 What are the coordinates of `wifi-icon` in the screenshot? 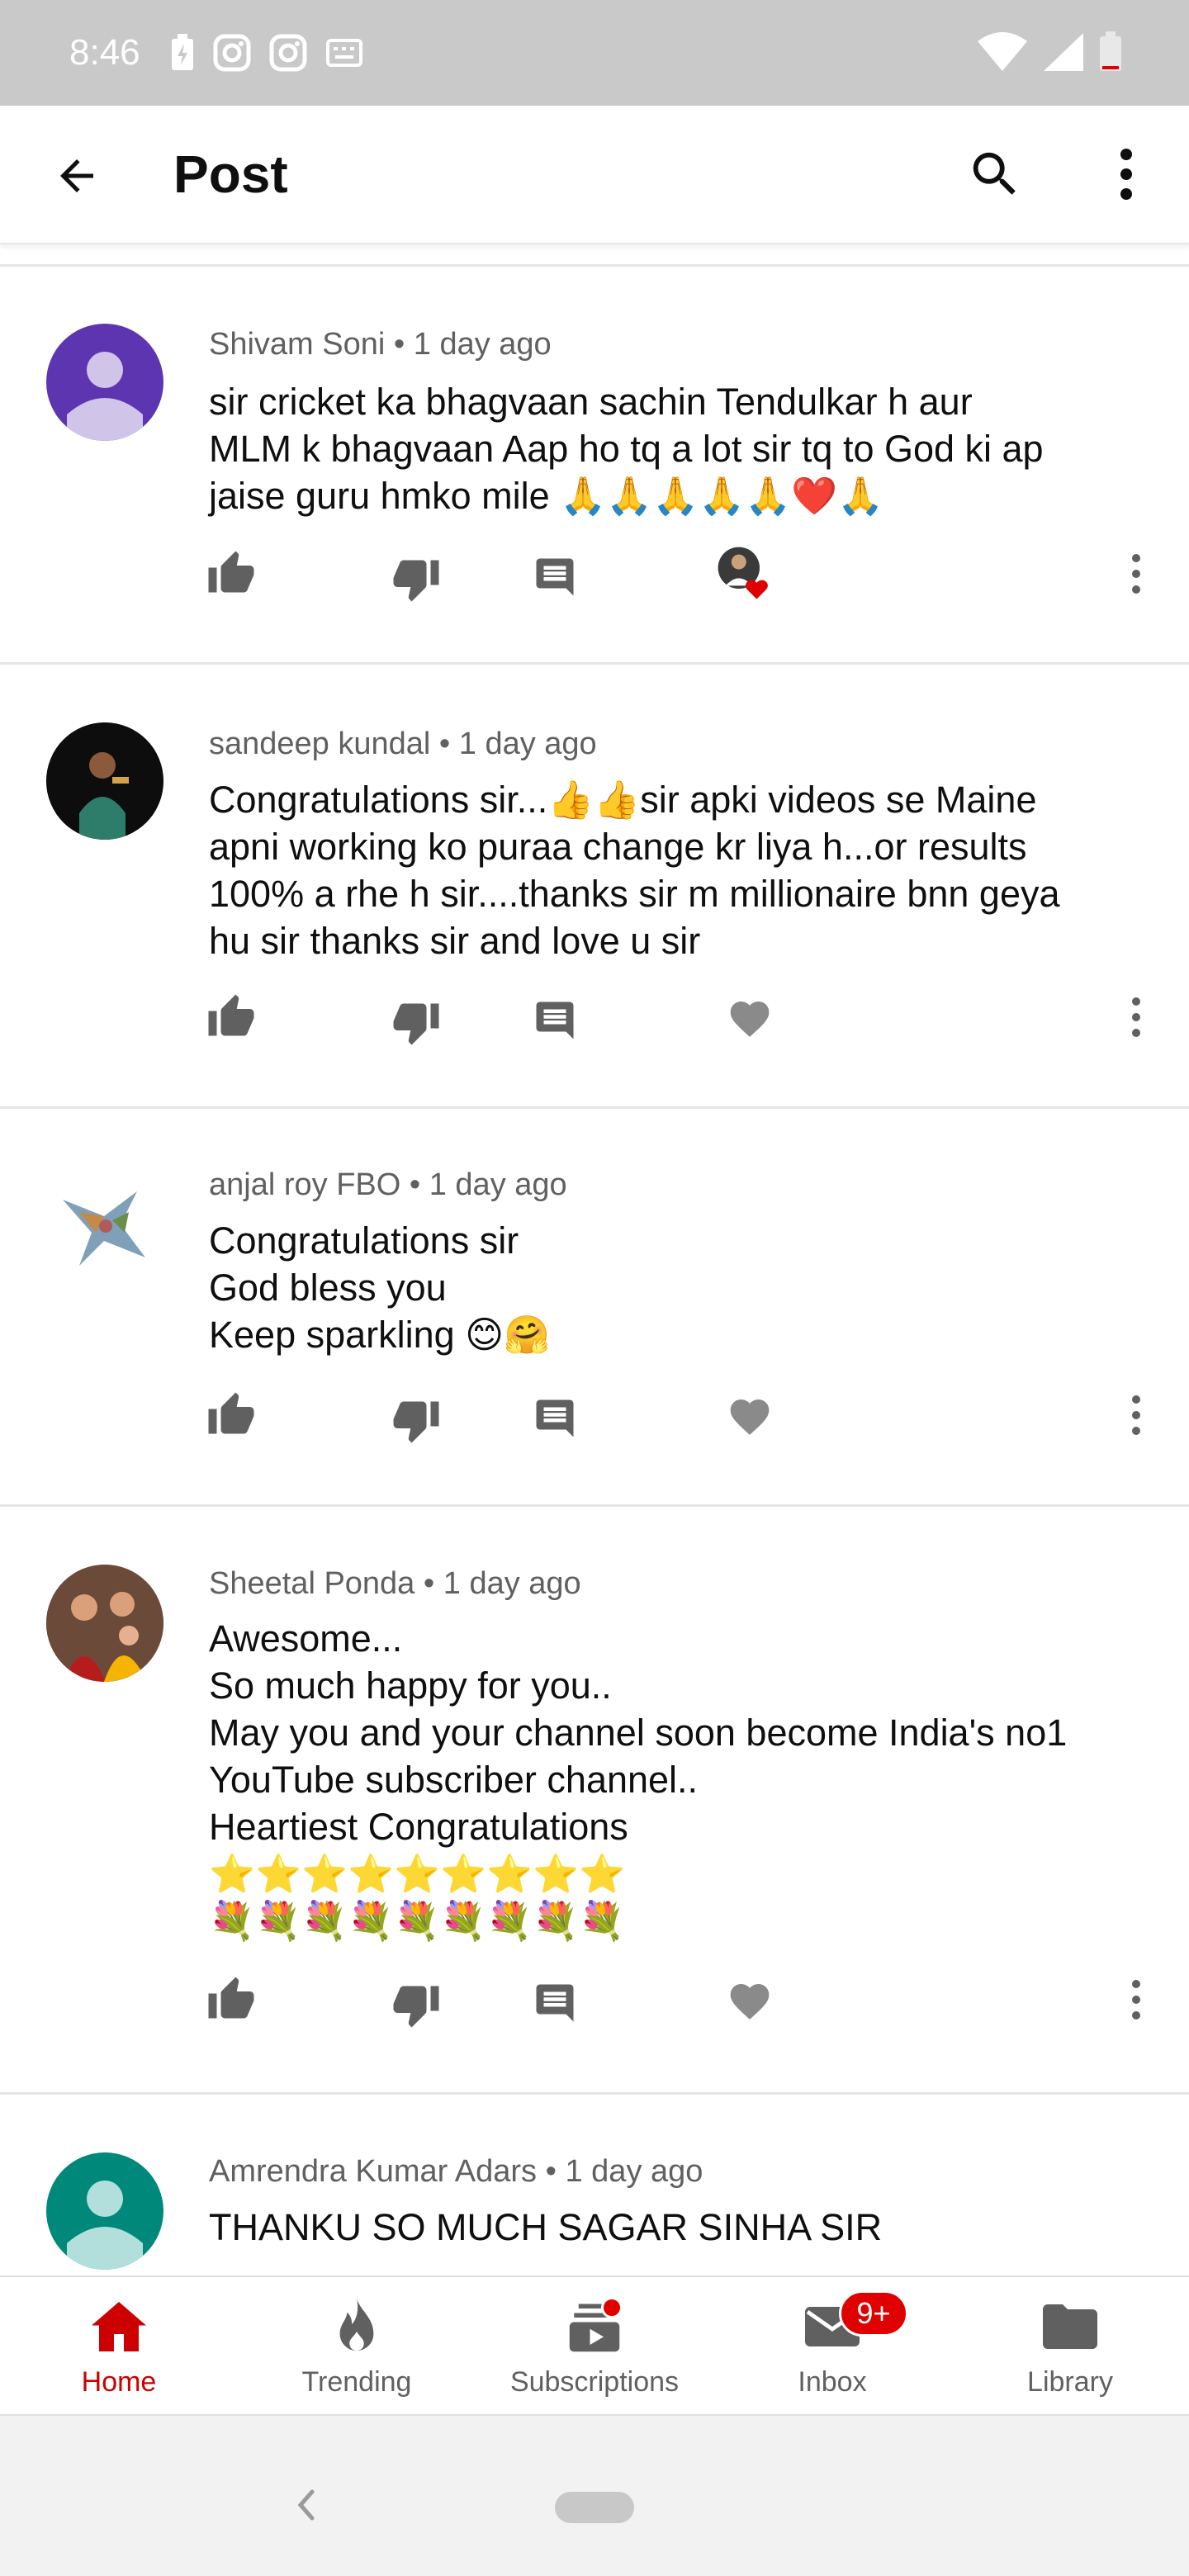 It's located at (1002, 51).